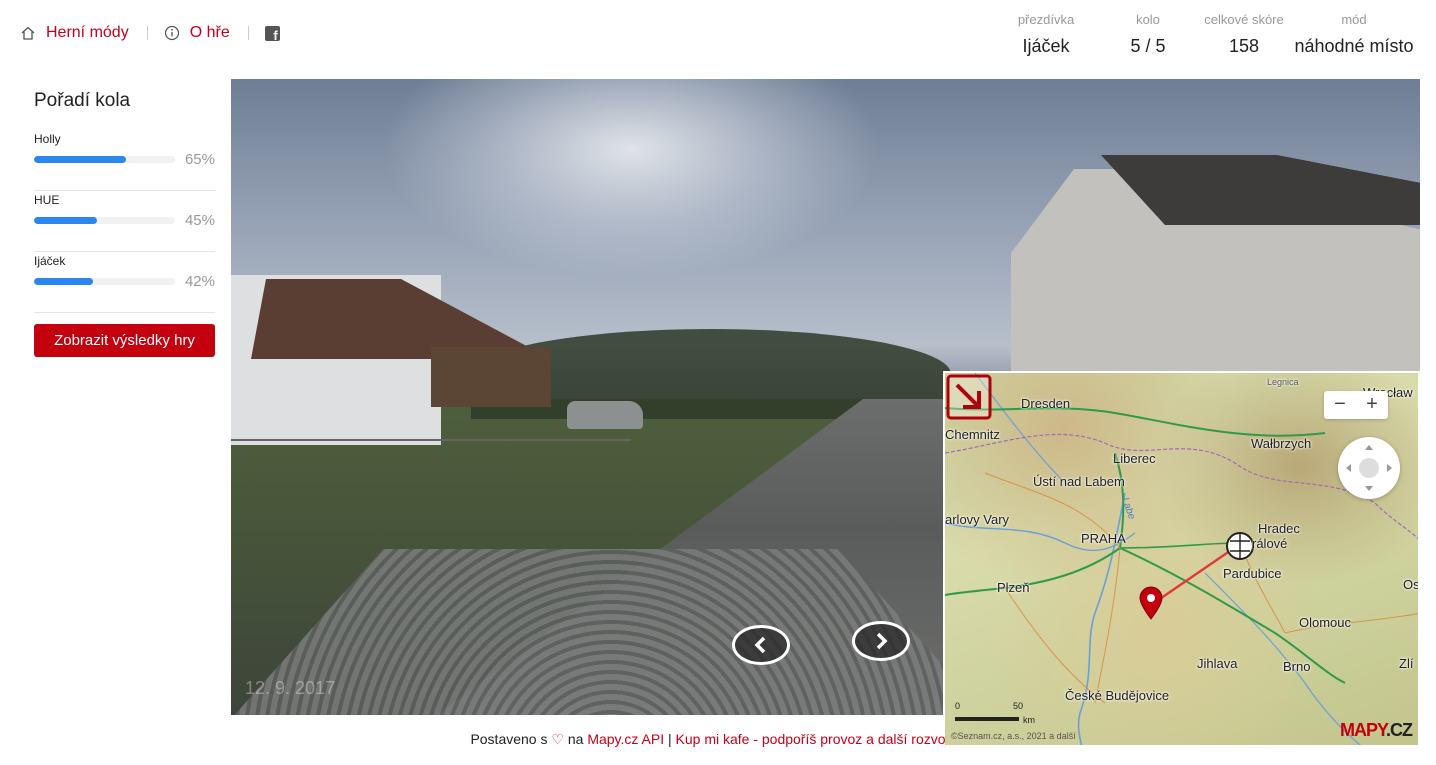 This screenshot has width=1436, height=765. What do you see at coordinates (1340, 405) in the screenshot?
I see `zoom-out-button: −` at bounding box center [1340, 405].